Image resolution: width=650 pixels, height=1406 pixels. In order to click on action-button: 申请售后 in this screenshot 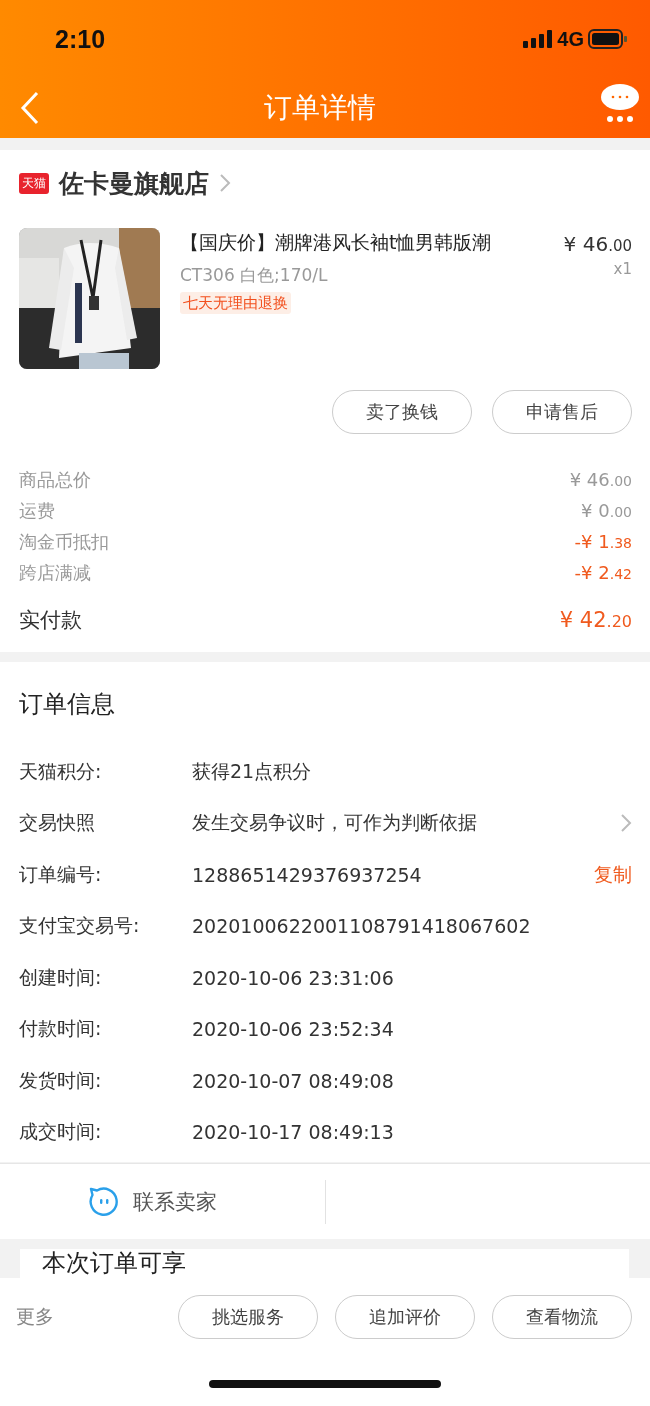, I will do `click(562, 412)`.